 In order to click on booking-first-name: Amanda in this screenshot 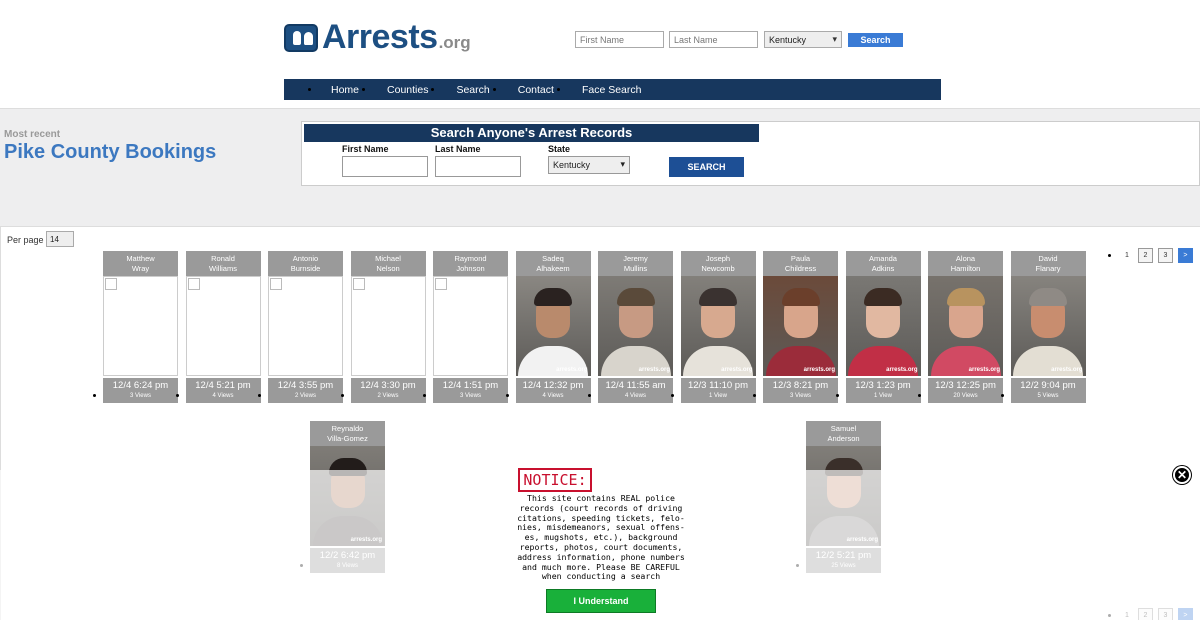, I will do `click(883, 259)`.